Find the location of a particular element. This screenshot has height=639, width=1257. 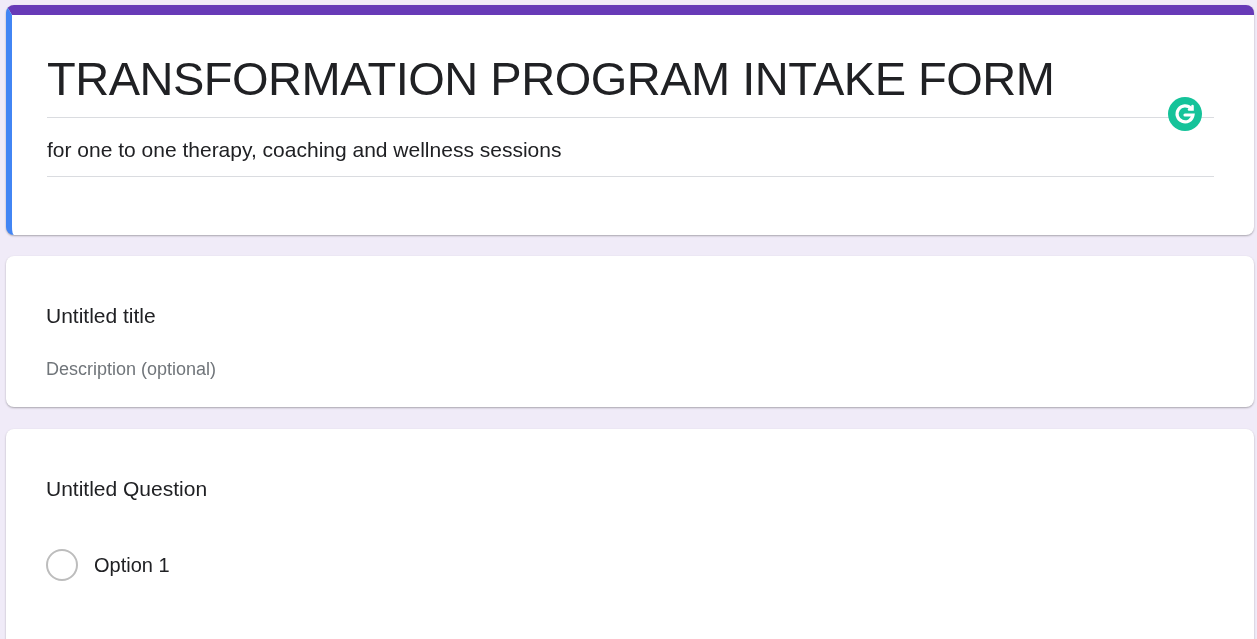

section-title: Untitled title is located at coordinates (630, 316).